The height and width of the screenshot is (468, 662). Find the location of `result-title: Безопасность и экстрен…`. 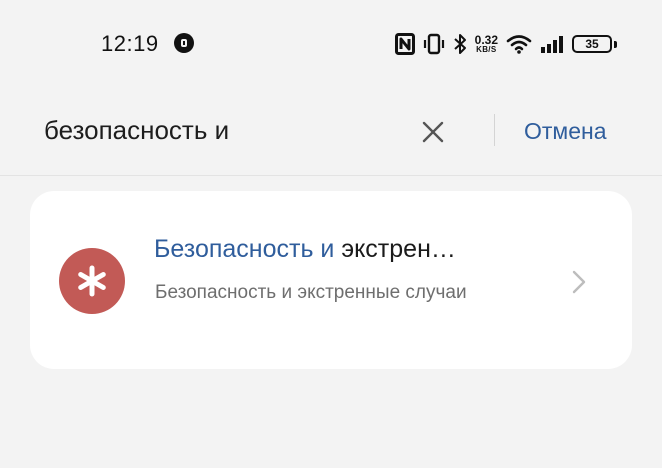

result-title: Безопасность и экстрен… is located at coordinates (305, 249).